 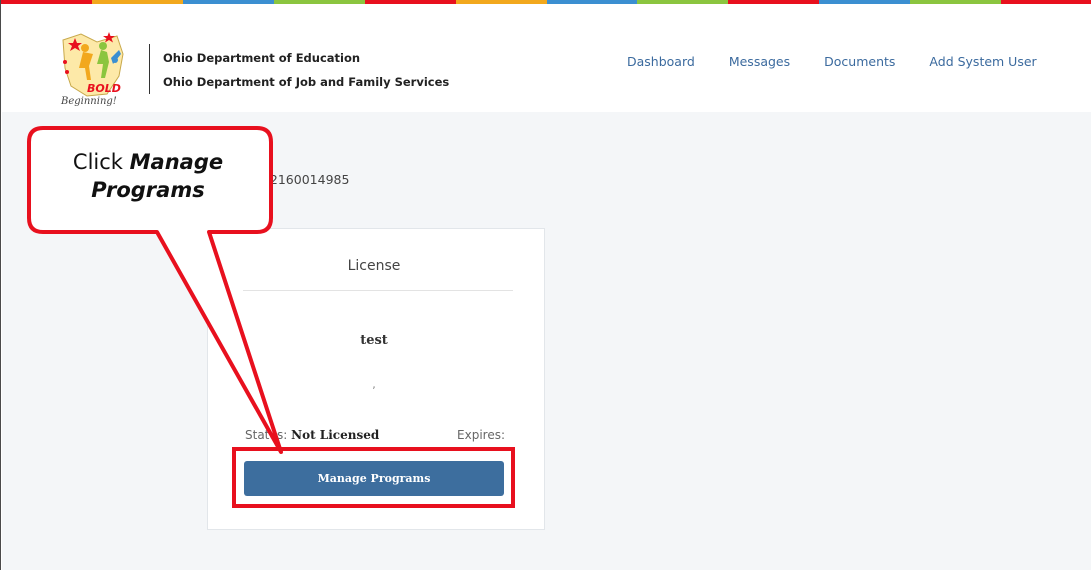 What do you see at coordinates (88, 101) in the screenshot?
I see `svg-text: Beginning!` at bounding box center [88, 101].